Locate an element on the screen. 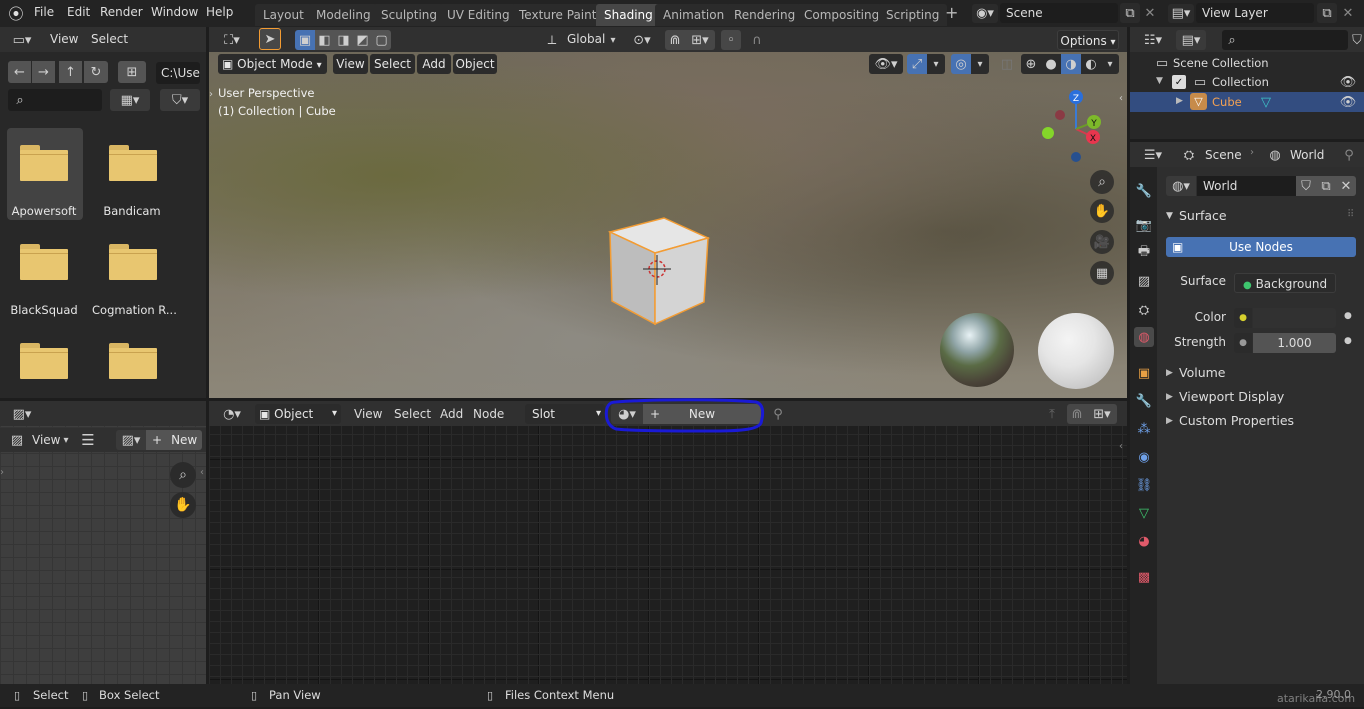 The height and width of the screenshot is (709, 1364). tab-sculpting: Sculpting is located at coordinates (409, 15).